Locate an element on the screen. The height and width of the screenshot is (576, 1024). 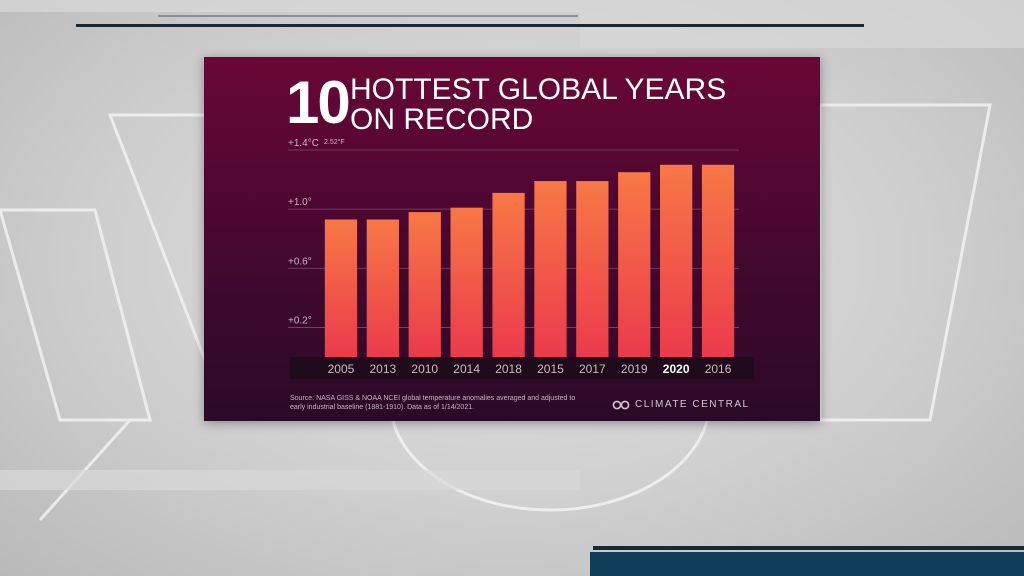
brand-name: CLIMATE CENTRAL is located at coordinates (692, 404).